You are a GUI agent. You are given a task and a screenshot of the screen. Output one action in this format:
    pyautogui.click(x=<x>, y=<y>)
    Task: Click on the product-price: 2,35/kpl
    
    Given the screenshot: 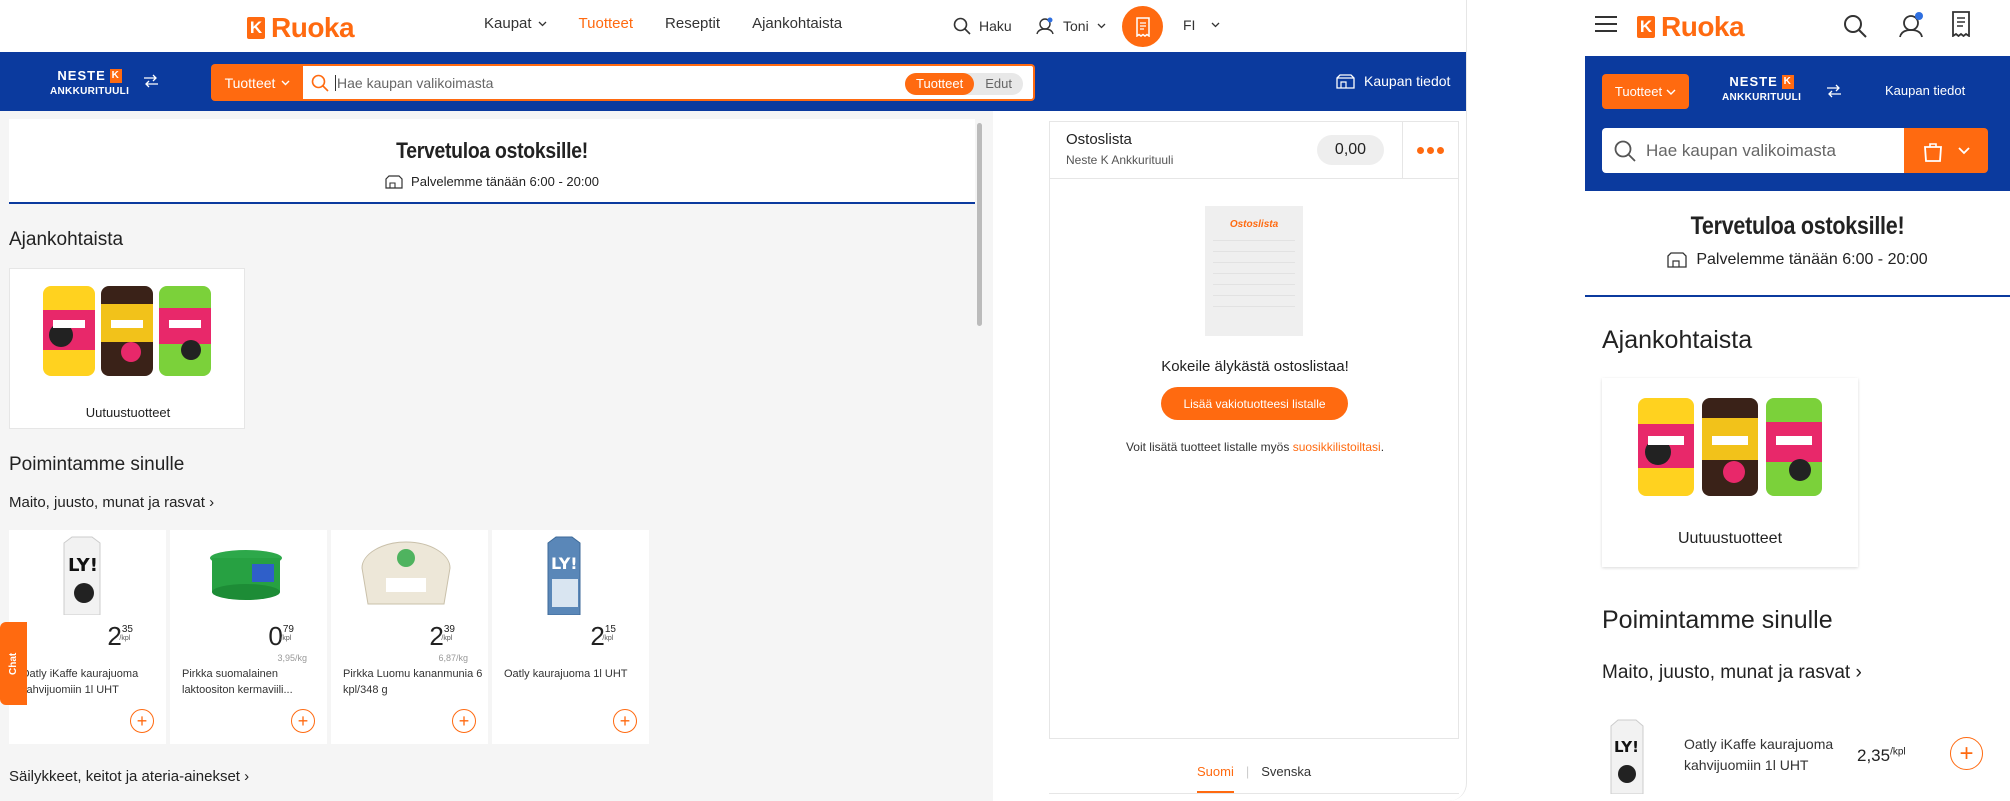 What is the action you would take?
    pyautogui.click(x=1881, y=755)
    